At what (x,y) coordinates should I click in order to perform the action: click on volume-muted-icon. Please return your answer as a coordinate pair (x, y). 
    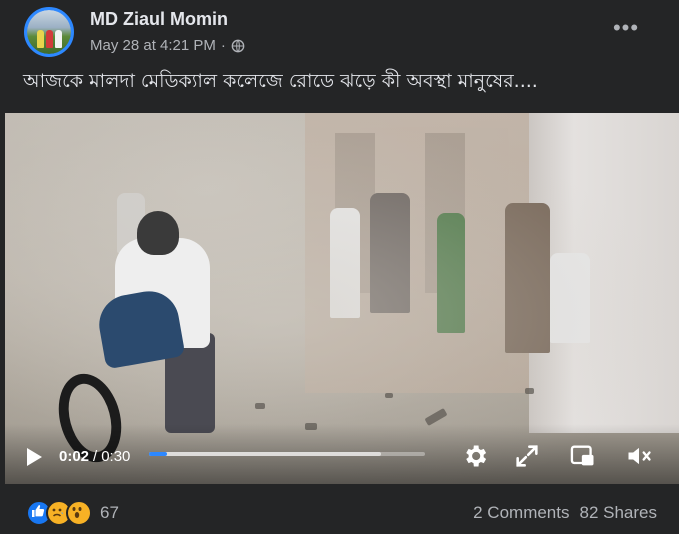
    Looking at the image, I should click on (639, 456).